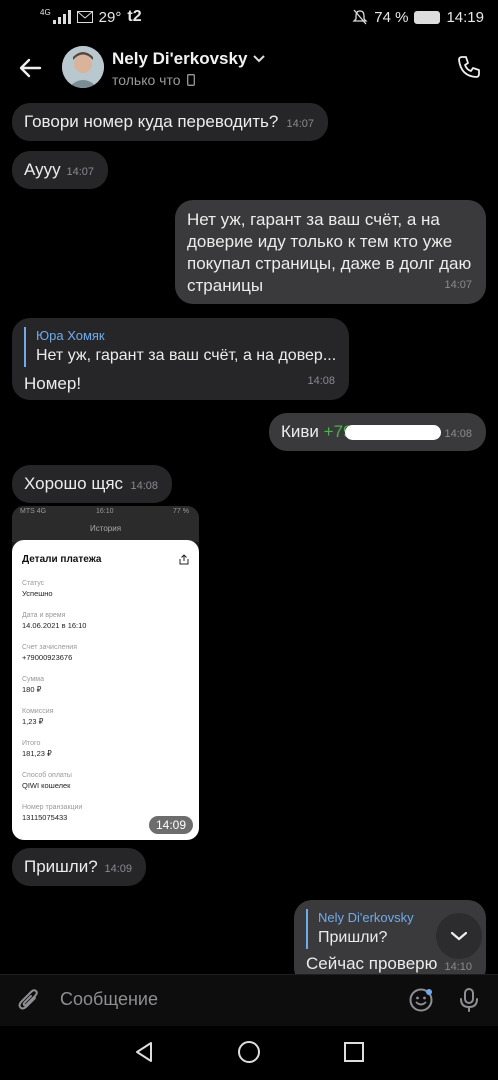  Describe the element at coordinates (49, 647) in the screenshot. I see `field-label: Счет зачисления` at that location.